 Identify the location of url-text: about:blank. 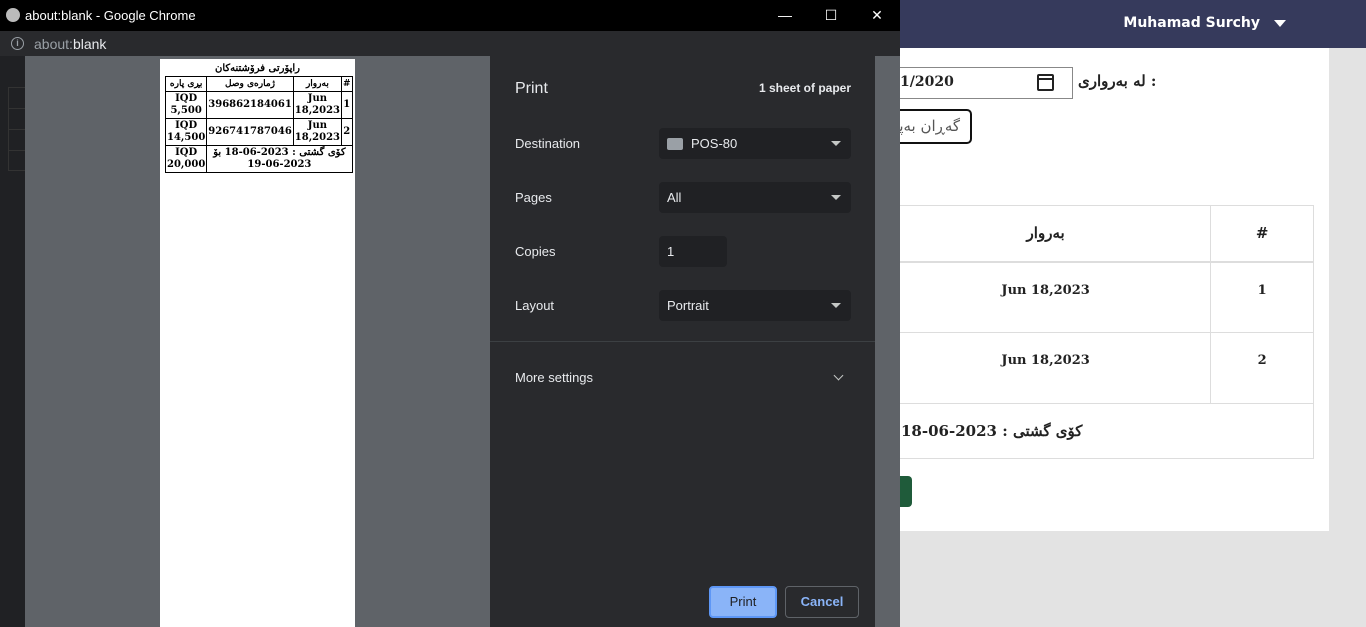
(70, 44).